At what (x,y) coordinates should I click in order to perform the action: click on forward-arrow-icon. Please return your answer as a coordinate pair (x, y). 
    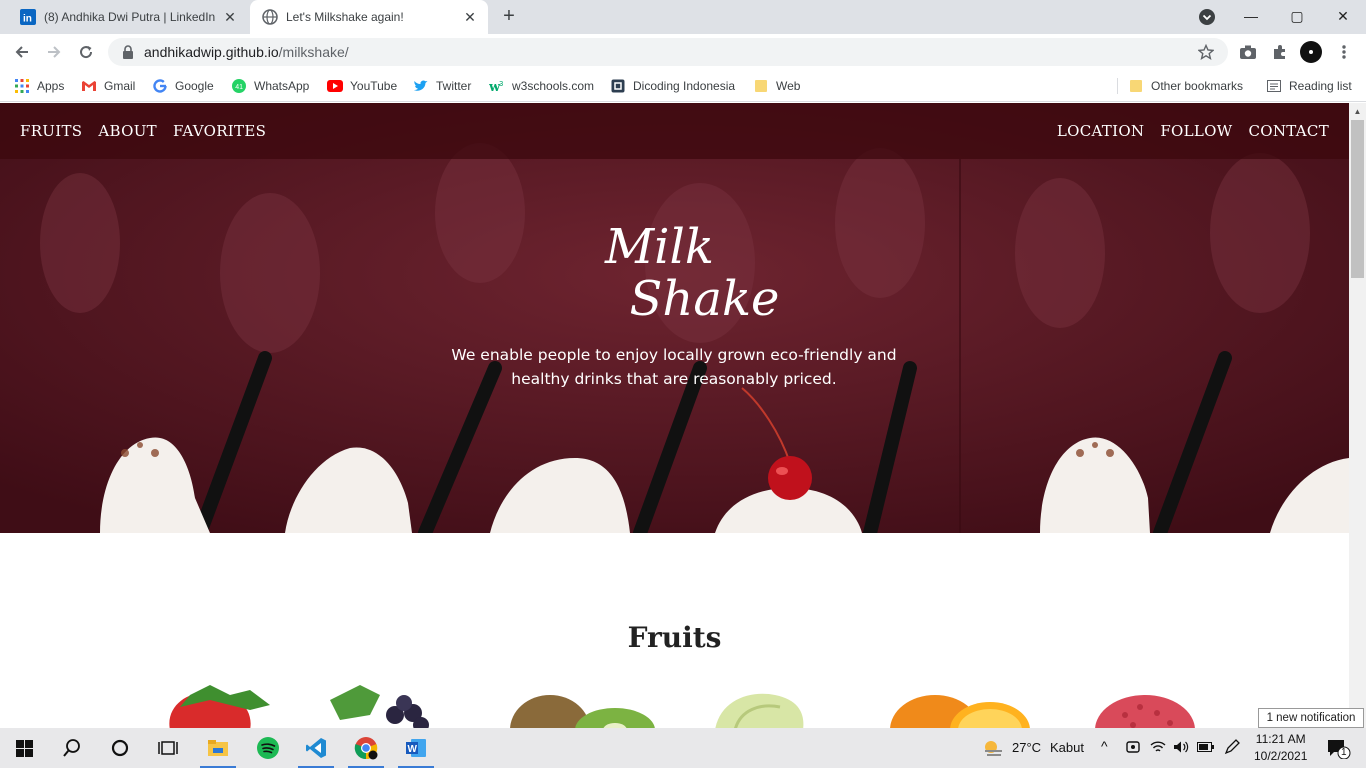
    Looking at the image, I should click on (54, 52).